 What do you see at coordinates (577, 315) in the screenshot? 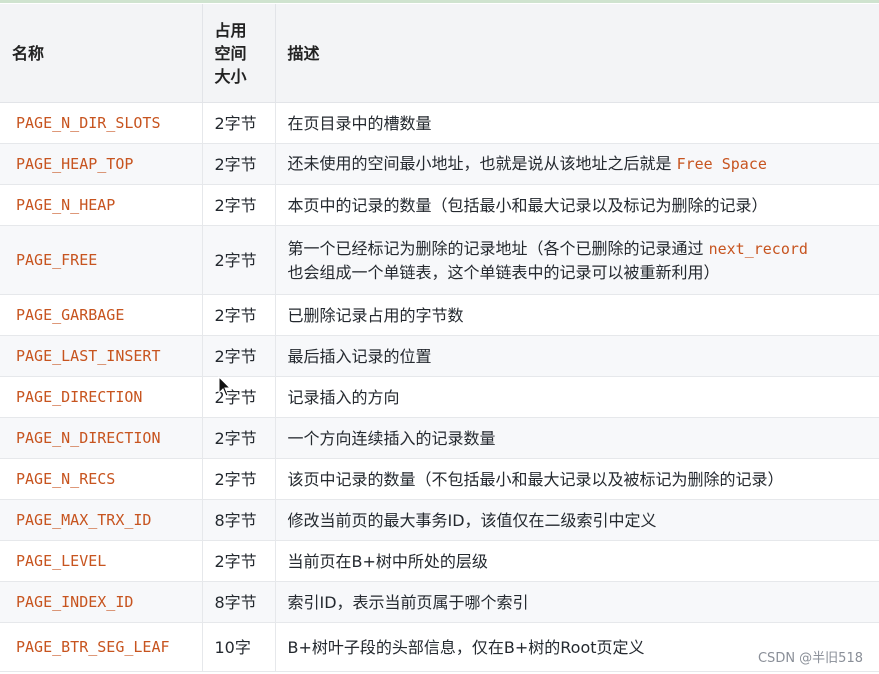
I see `field-desc: 已删除记录占用的字节数` at bounding box center [577, 315].